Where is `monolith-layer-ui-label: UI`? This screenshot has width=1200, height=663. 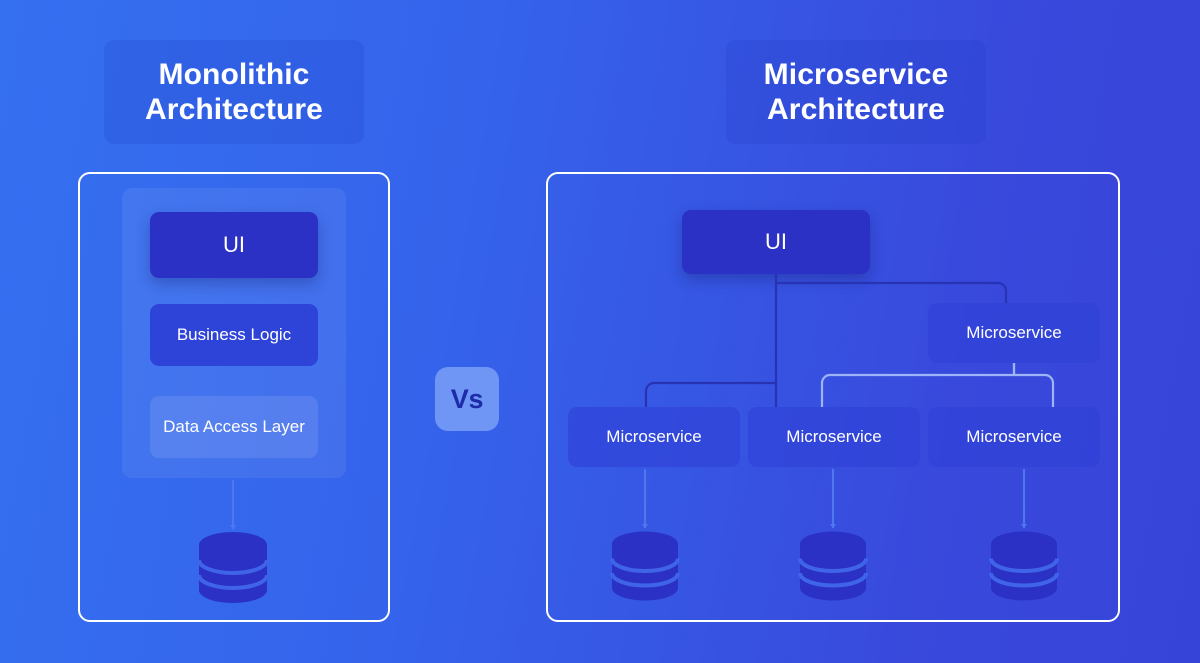
monolith-layer-ui-label: UI is located at coordinates (234, 245).